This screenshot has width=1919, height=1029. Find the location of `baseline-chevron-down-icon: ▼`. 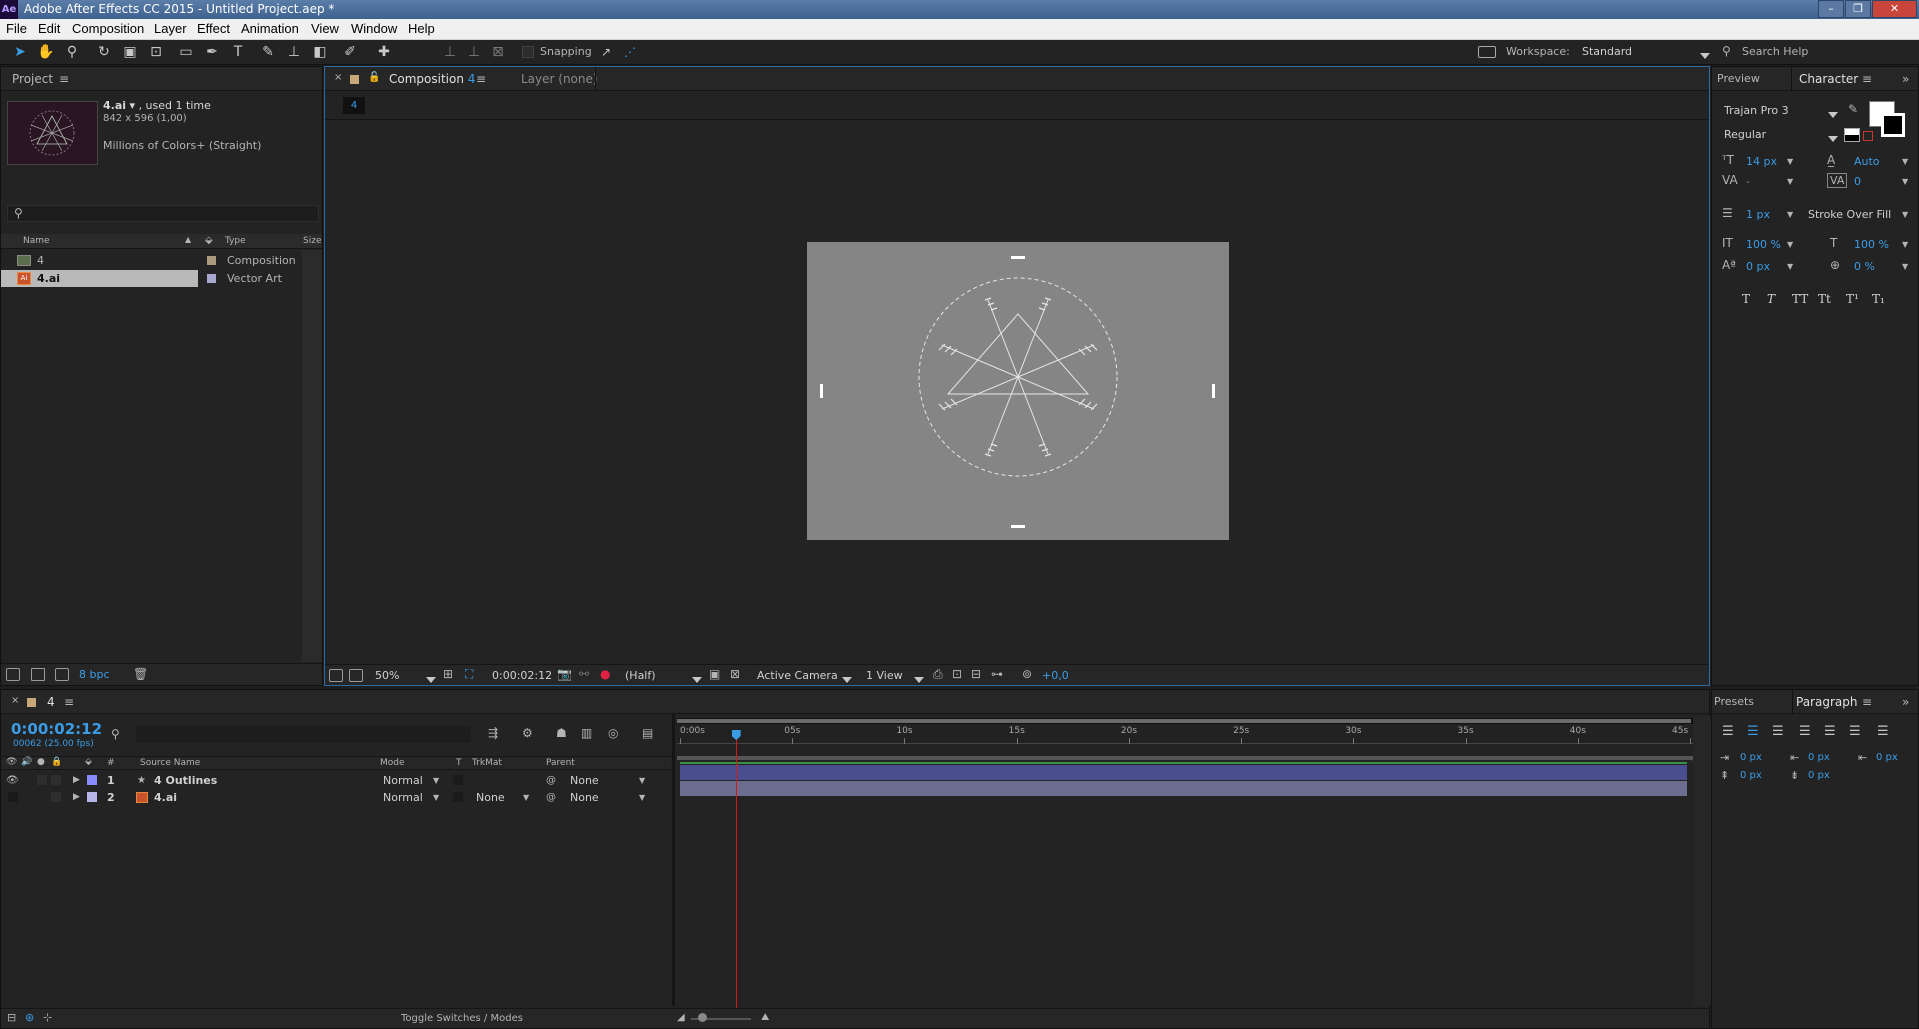

baseline-chevron-down-icon: ▼ is located at coordinates (1790, 266).